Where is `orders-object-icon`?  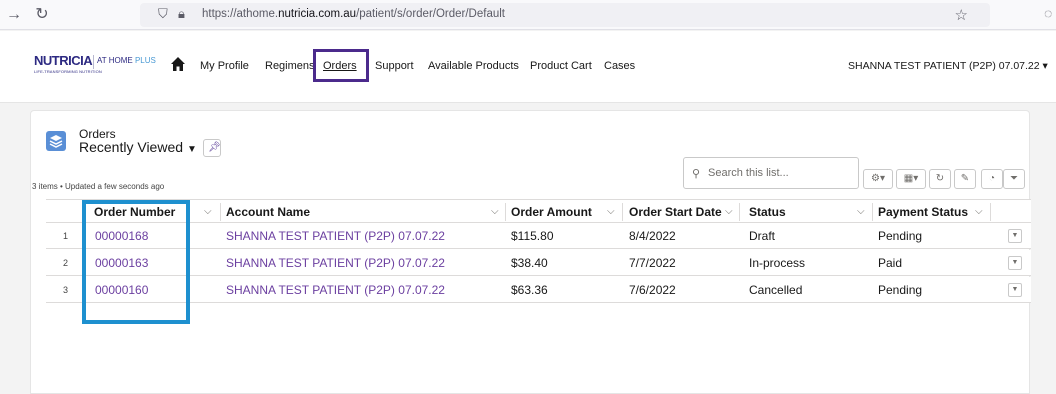 orders-object-icon is located at coordinates (56, 141).